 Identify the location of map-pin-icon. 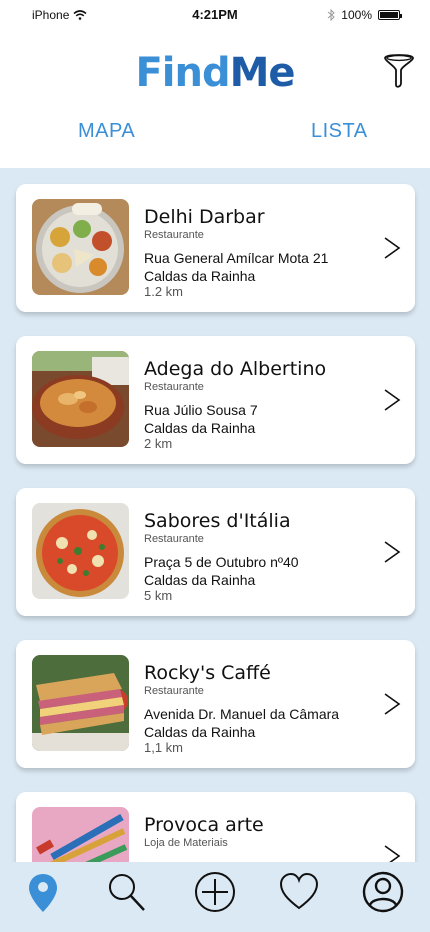
(43, 893).